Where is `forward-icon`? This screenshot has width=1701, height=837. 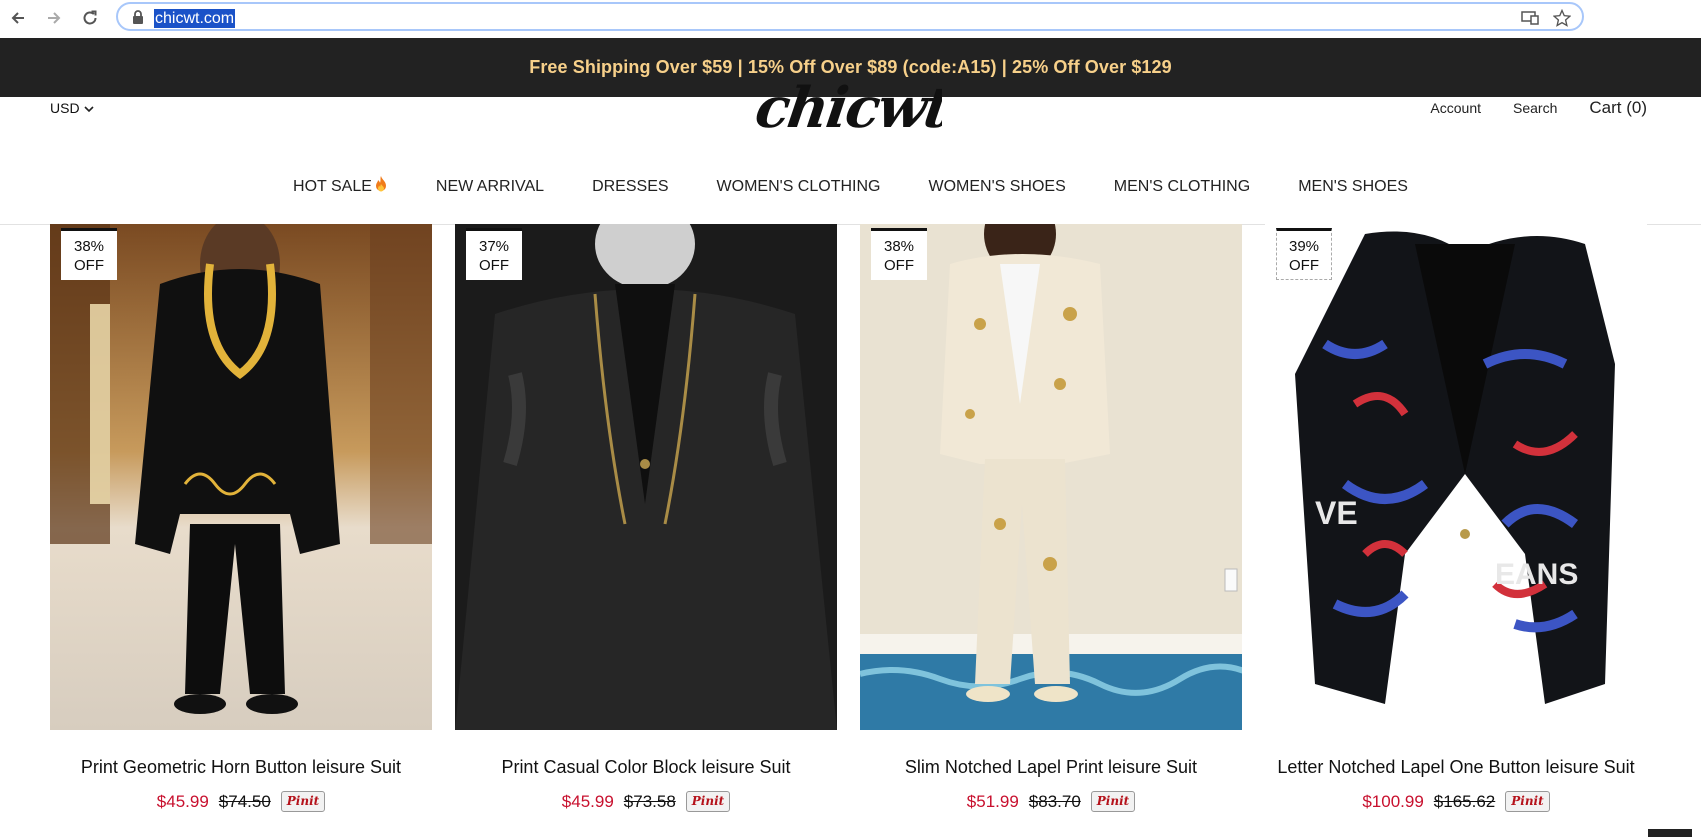 forward-icon is located at coordinates (54, 18).